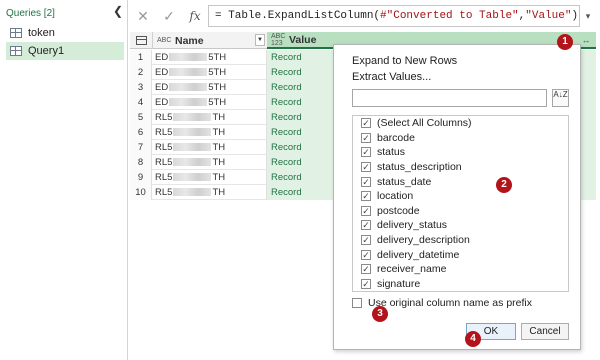  Describe the element at coordinates (46, 51) in the screenshot. I see `query-item-label: Query1` at that location.